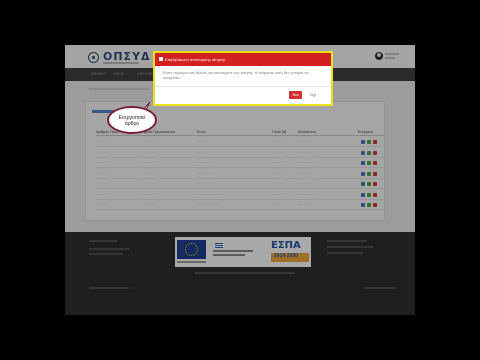  Describe the element at coordinates (195, 59) in the screenshot. I see `dialog-title: Επιβεβαίωση απόσυρσης αίτησης` at that location.